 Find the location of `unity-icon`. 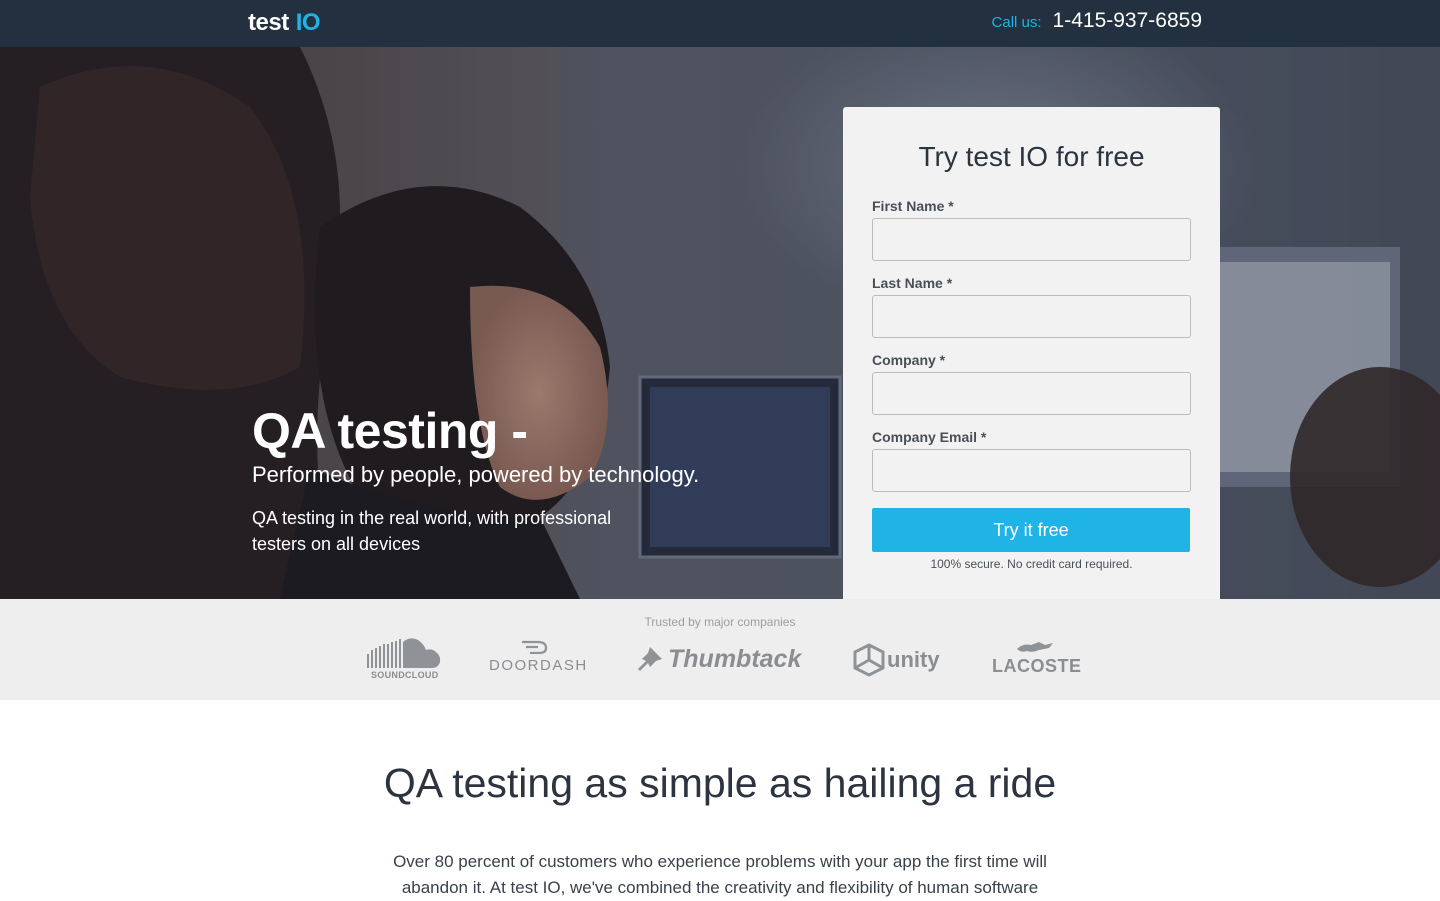

unity-icon is located at coordinates (869, 660).